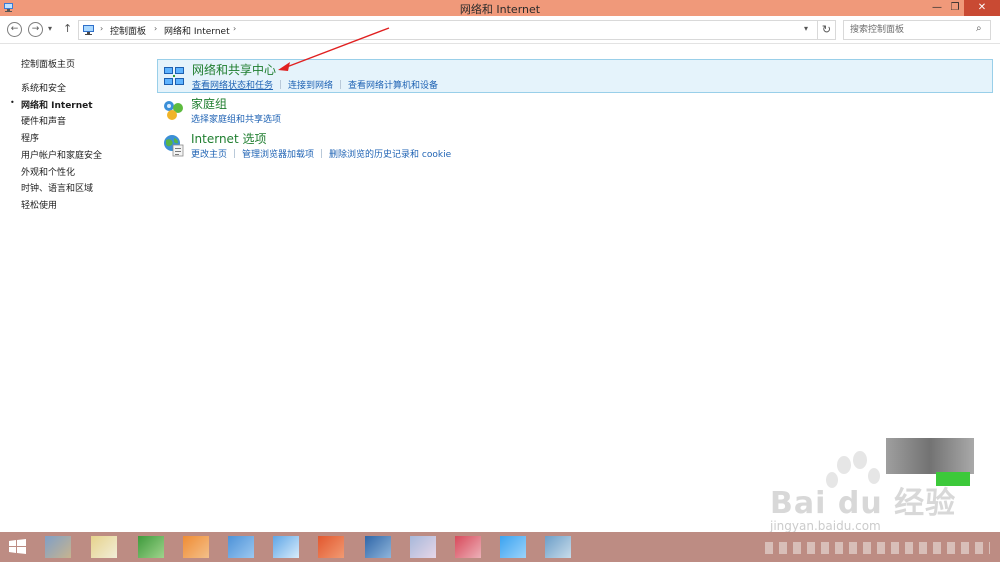 The image size is (1000, 562). I want to click on watermark-url: jingyan.baidu.com, so click(825, 526).